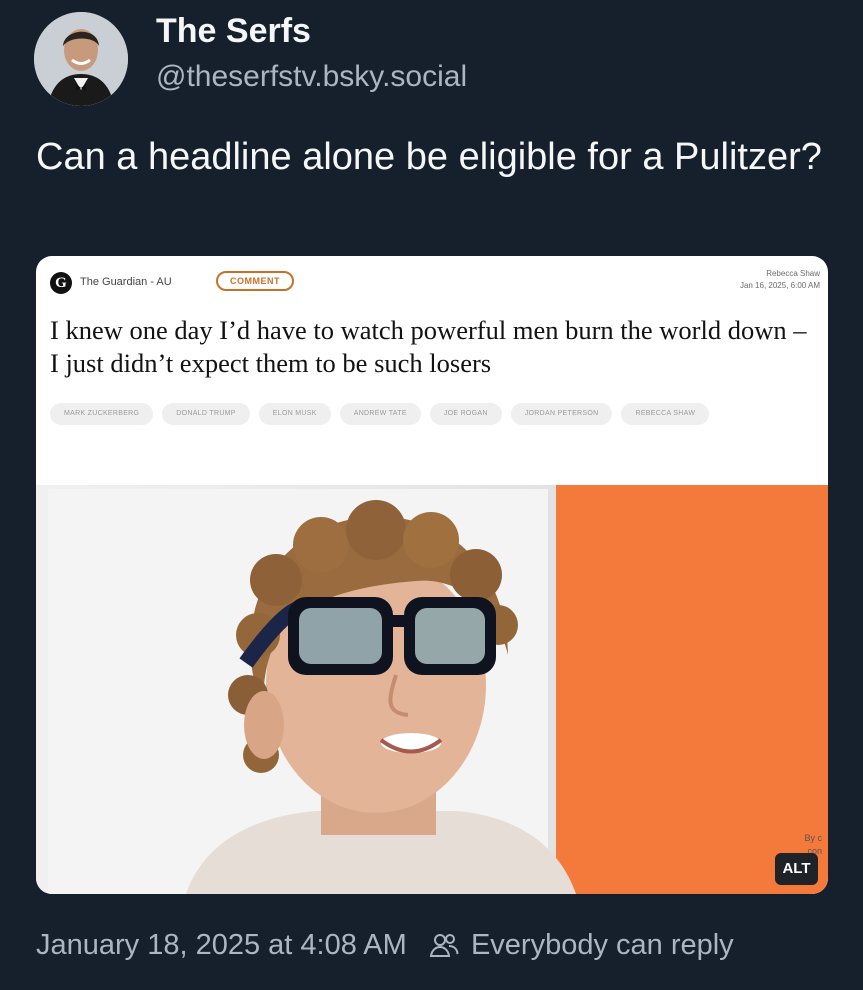 This screenshot has width=863, height=990. Describe the element at coordinates (126, 282) in the screenshot. I see `article-source: The Guardian - AU` at that location.